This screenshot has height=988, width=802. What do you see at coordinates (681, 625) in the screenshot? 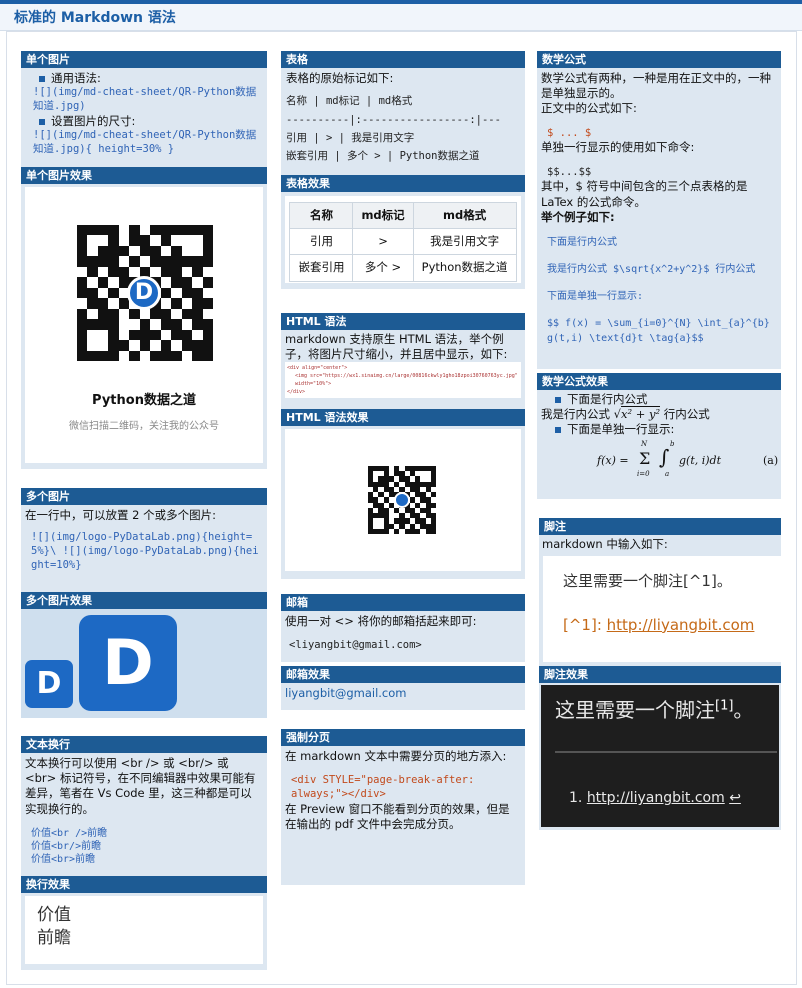
I see `footnote-link: http://liyangbit.com` at bounding box center [681, 625].